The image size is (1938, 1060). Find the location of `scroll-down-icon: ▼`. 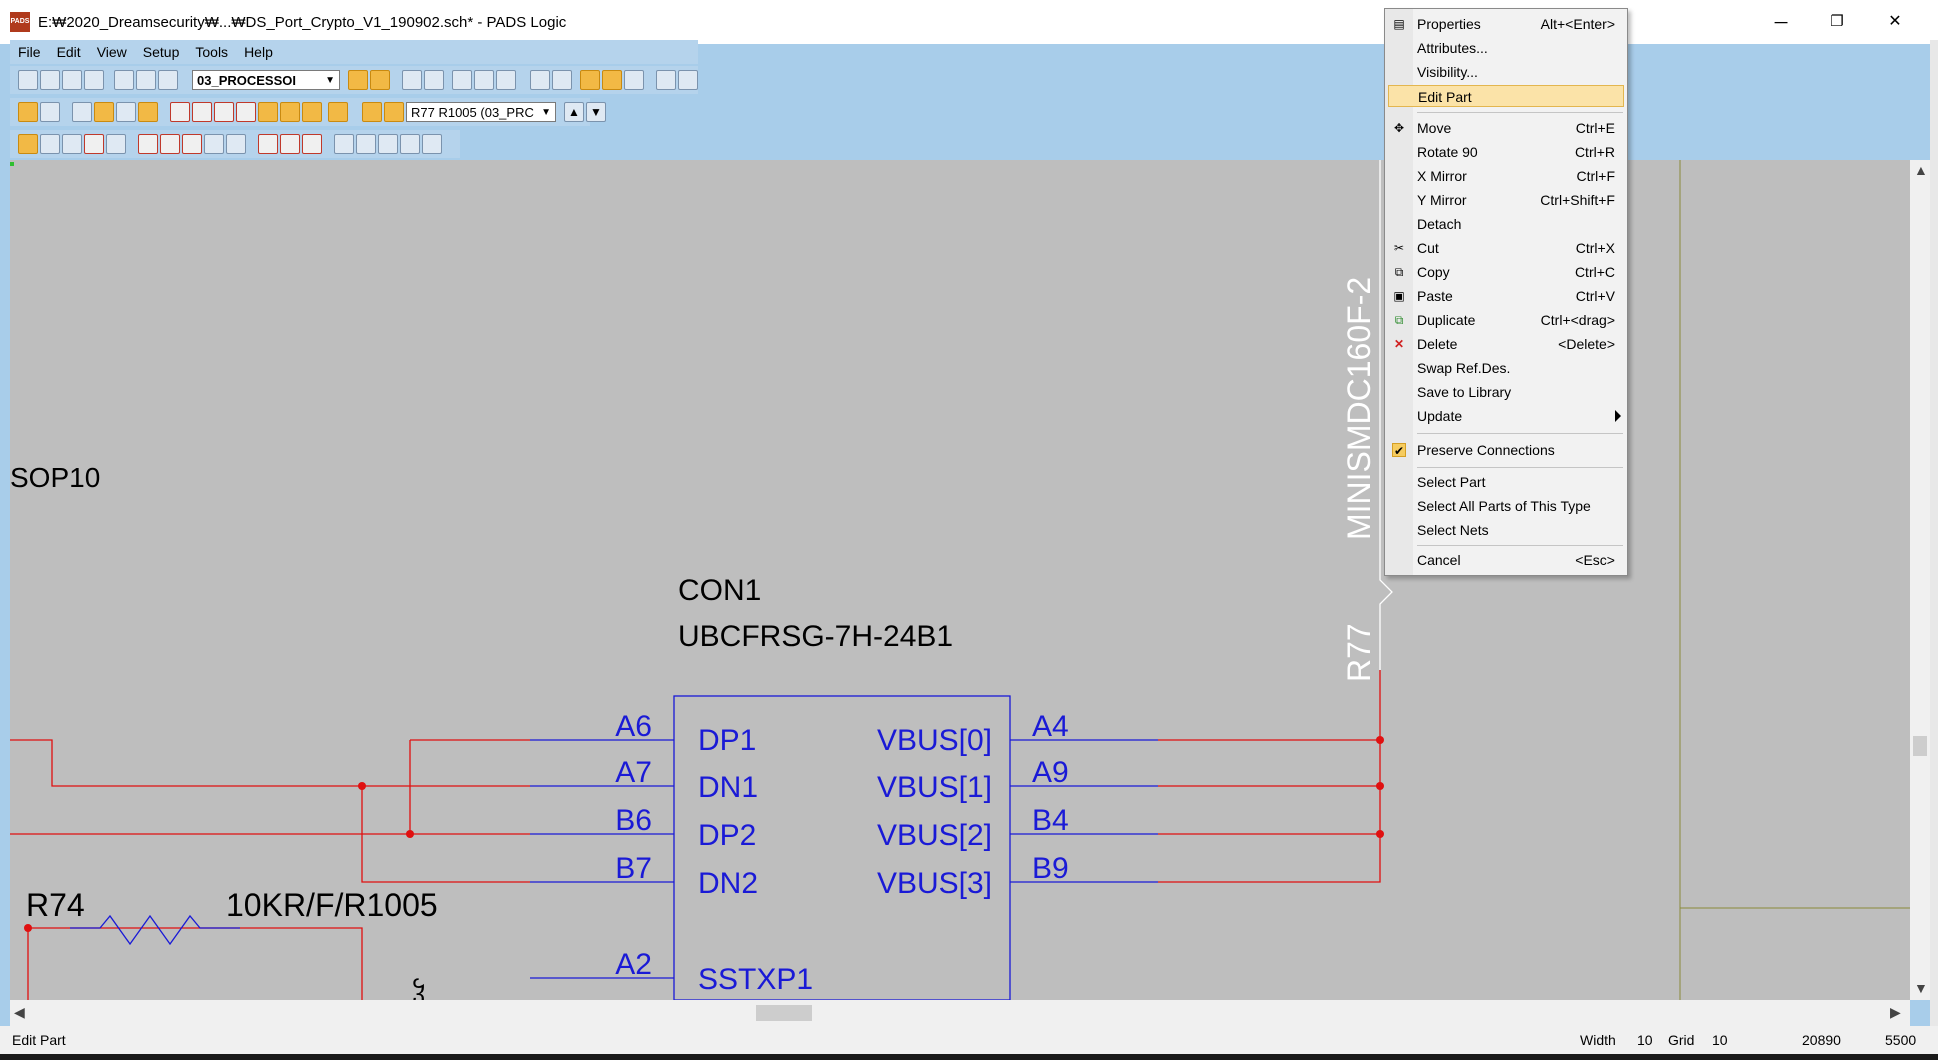

scroll-down-icon: ▼ is located at coordinates (1921, 988).